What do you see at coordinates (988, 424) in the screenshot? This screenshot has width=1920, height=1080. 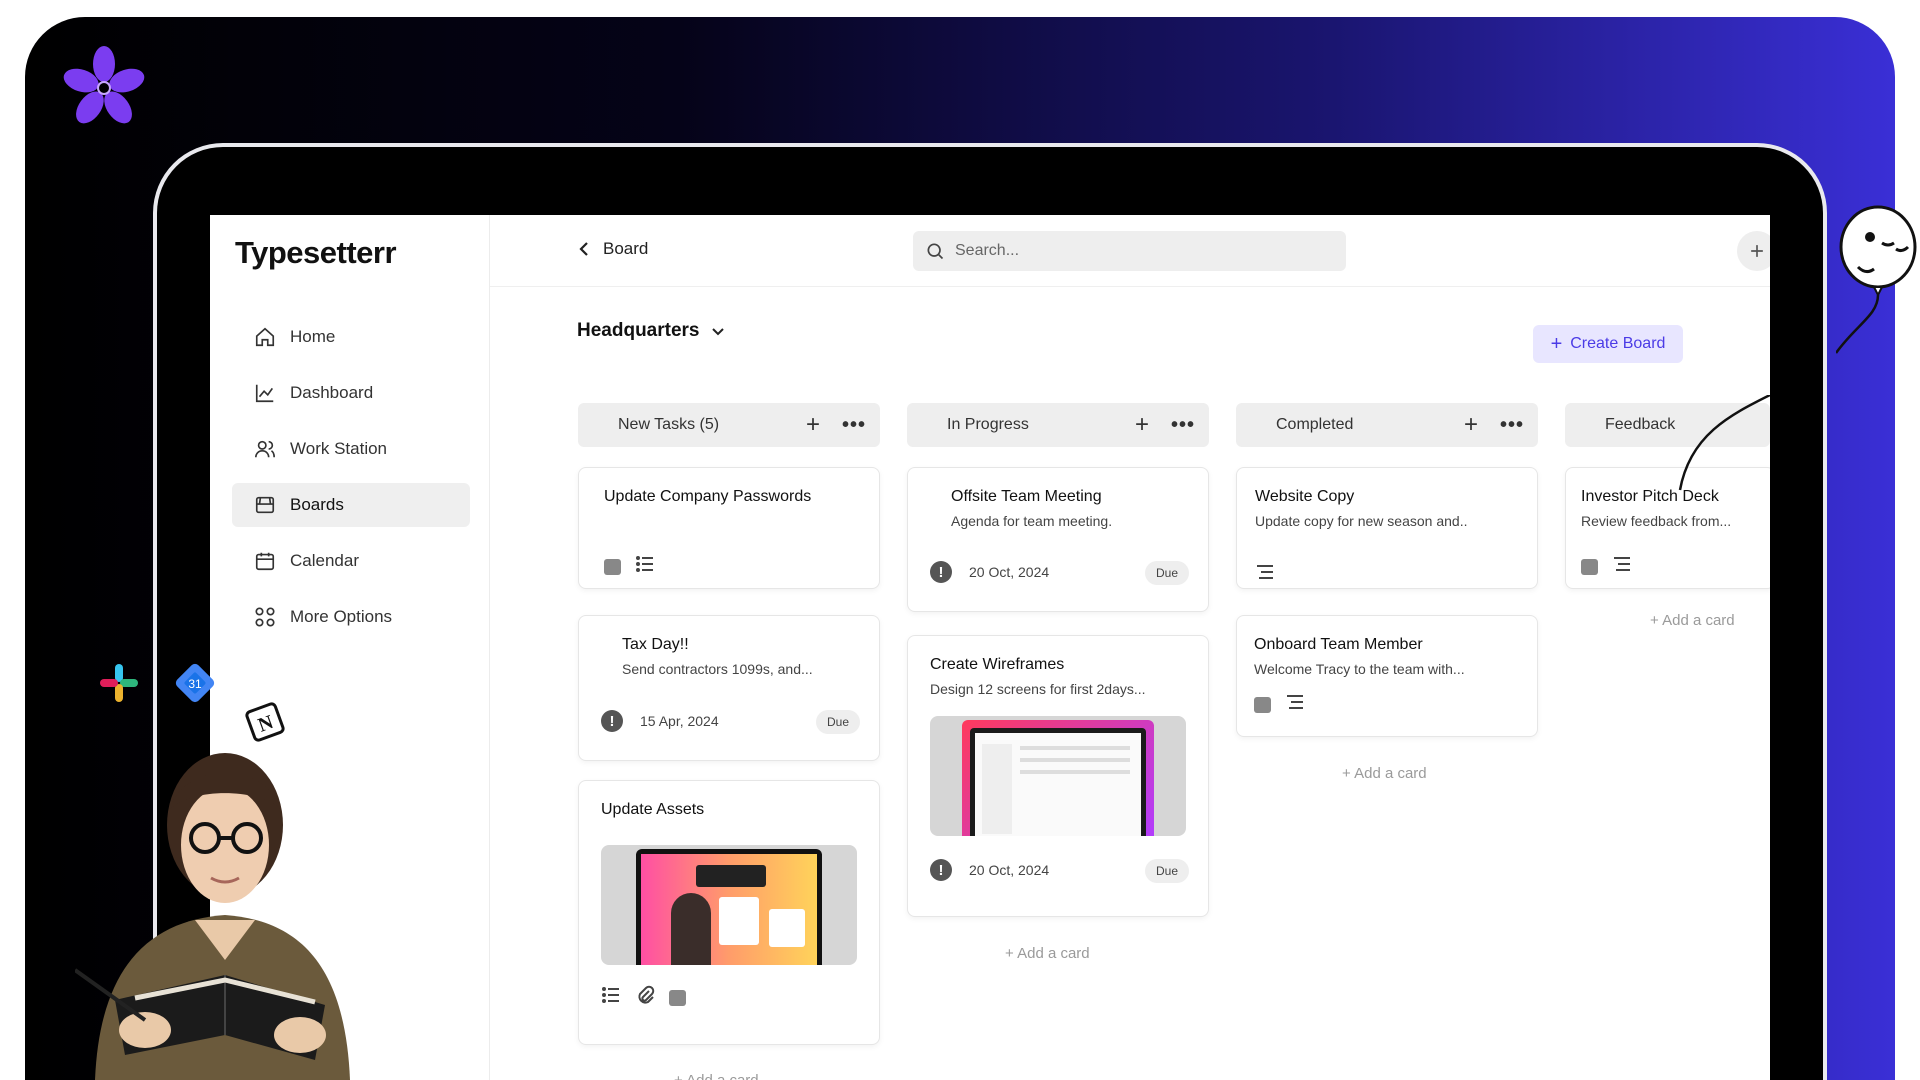 I see `column-title: In Progress` at bounding box center [988, 424].